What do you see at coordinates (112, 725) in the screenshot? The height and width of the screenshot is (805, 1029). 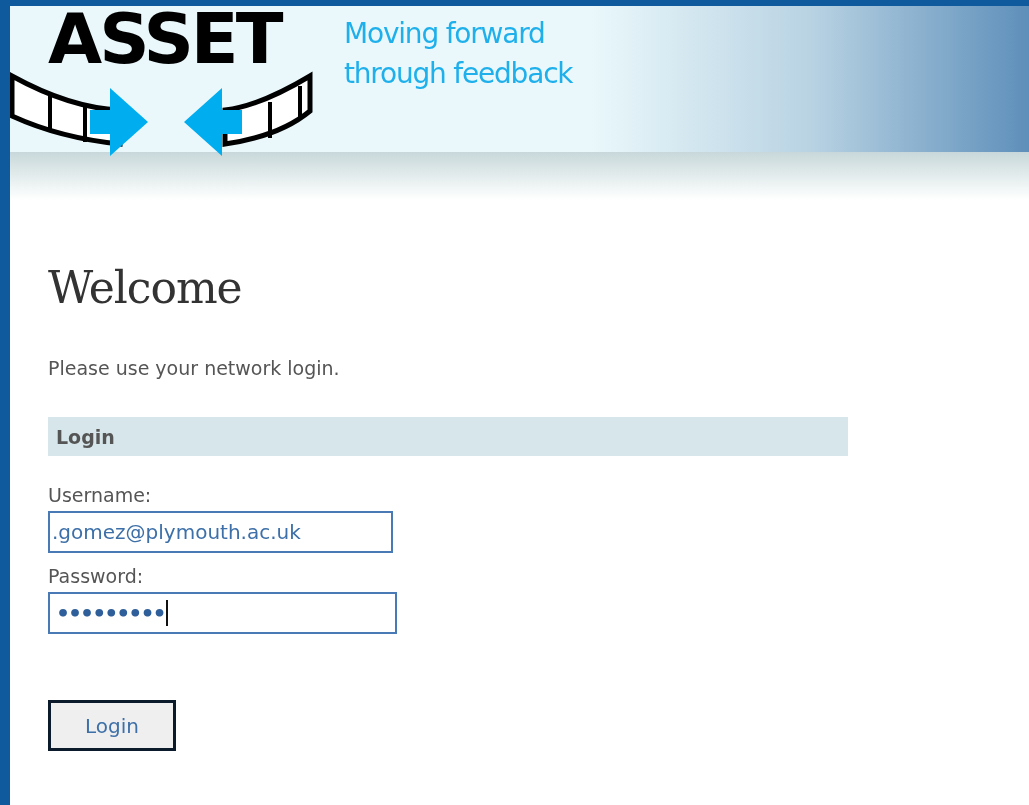 I see `login-button: Login` at bounding box center [112, 725].